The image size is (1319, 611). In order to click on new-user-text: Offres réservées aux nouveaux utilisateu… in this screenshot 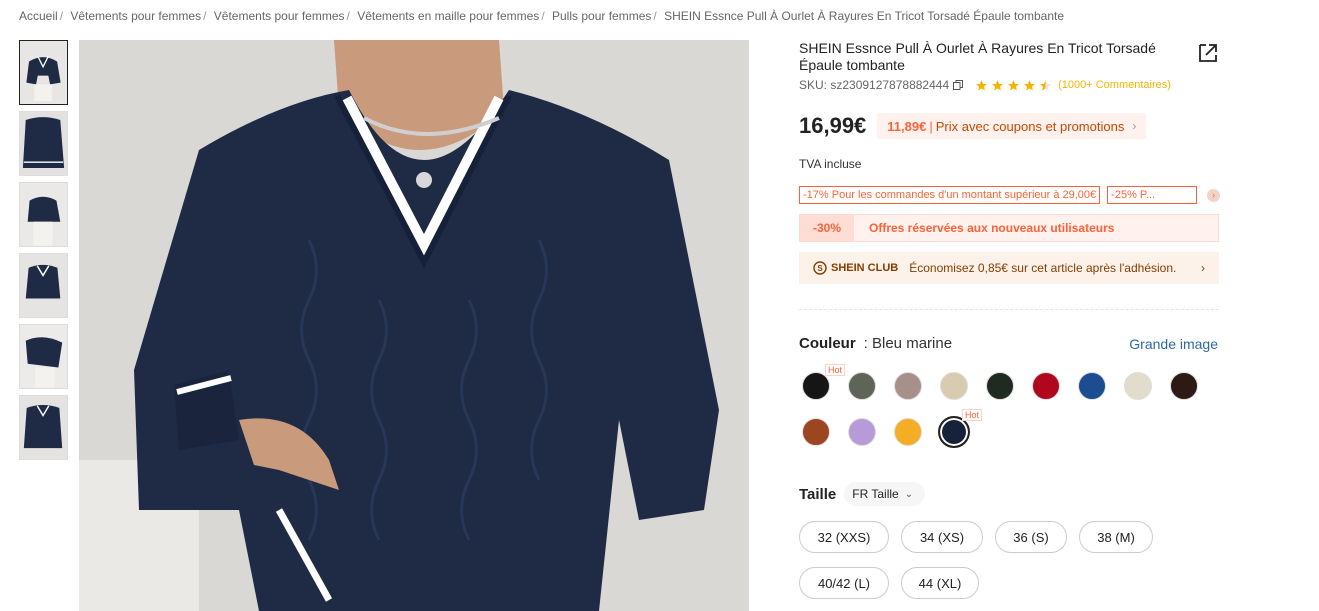, I will do `click(992, 228)`.